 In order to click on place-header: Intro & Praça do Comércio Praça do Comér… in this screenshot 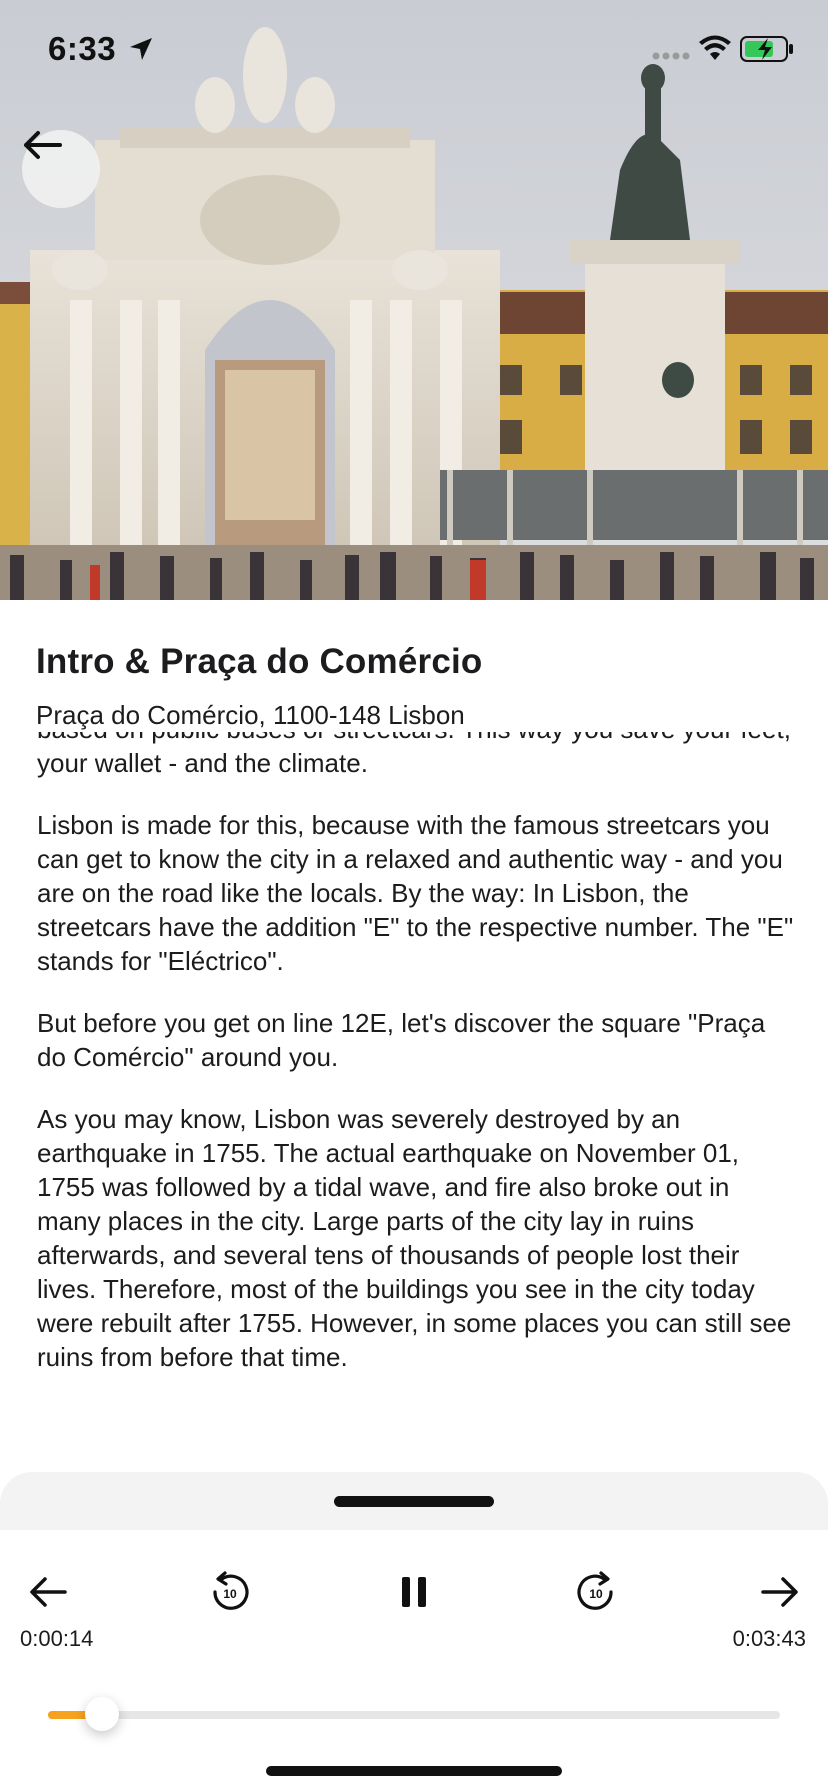, I will do `click(416, 686)`.